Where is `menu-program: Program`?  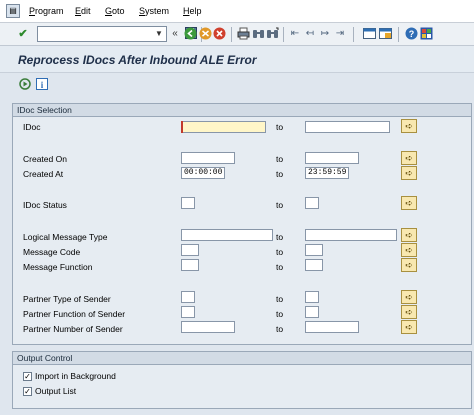
menu-program: Program is located at coordinates (46, 11).